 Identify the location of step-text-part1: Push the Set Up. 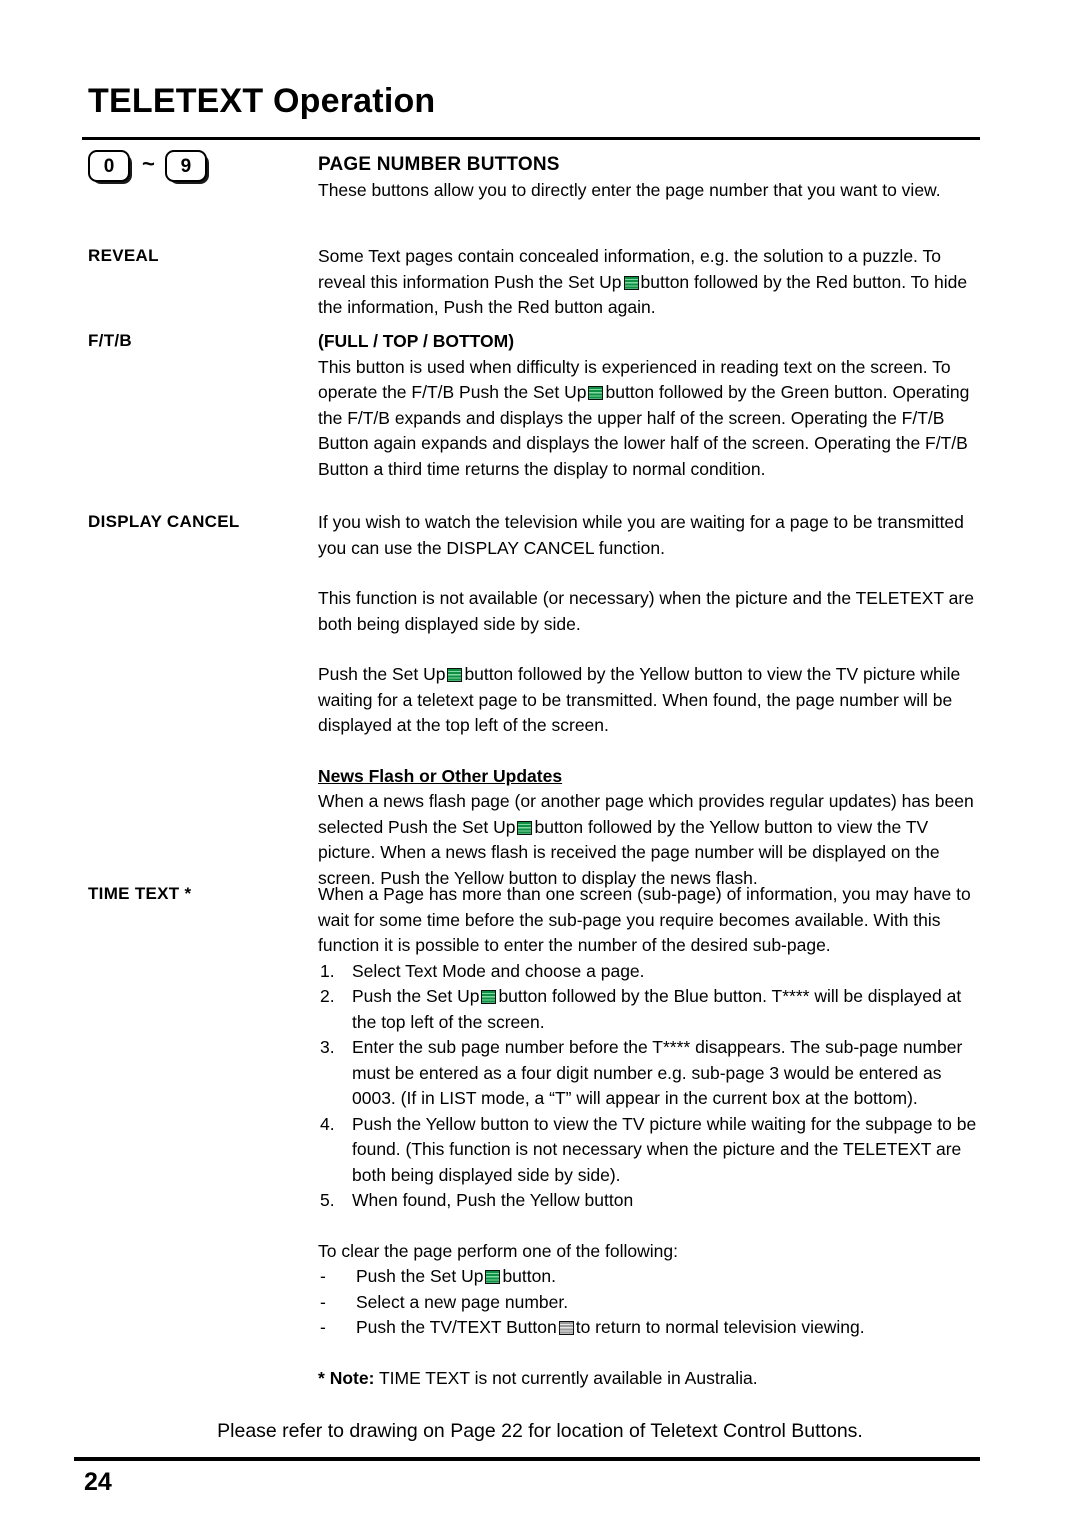
(416, 996).